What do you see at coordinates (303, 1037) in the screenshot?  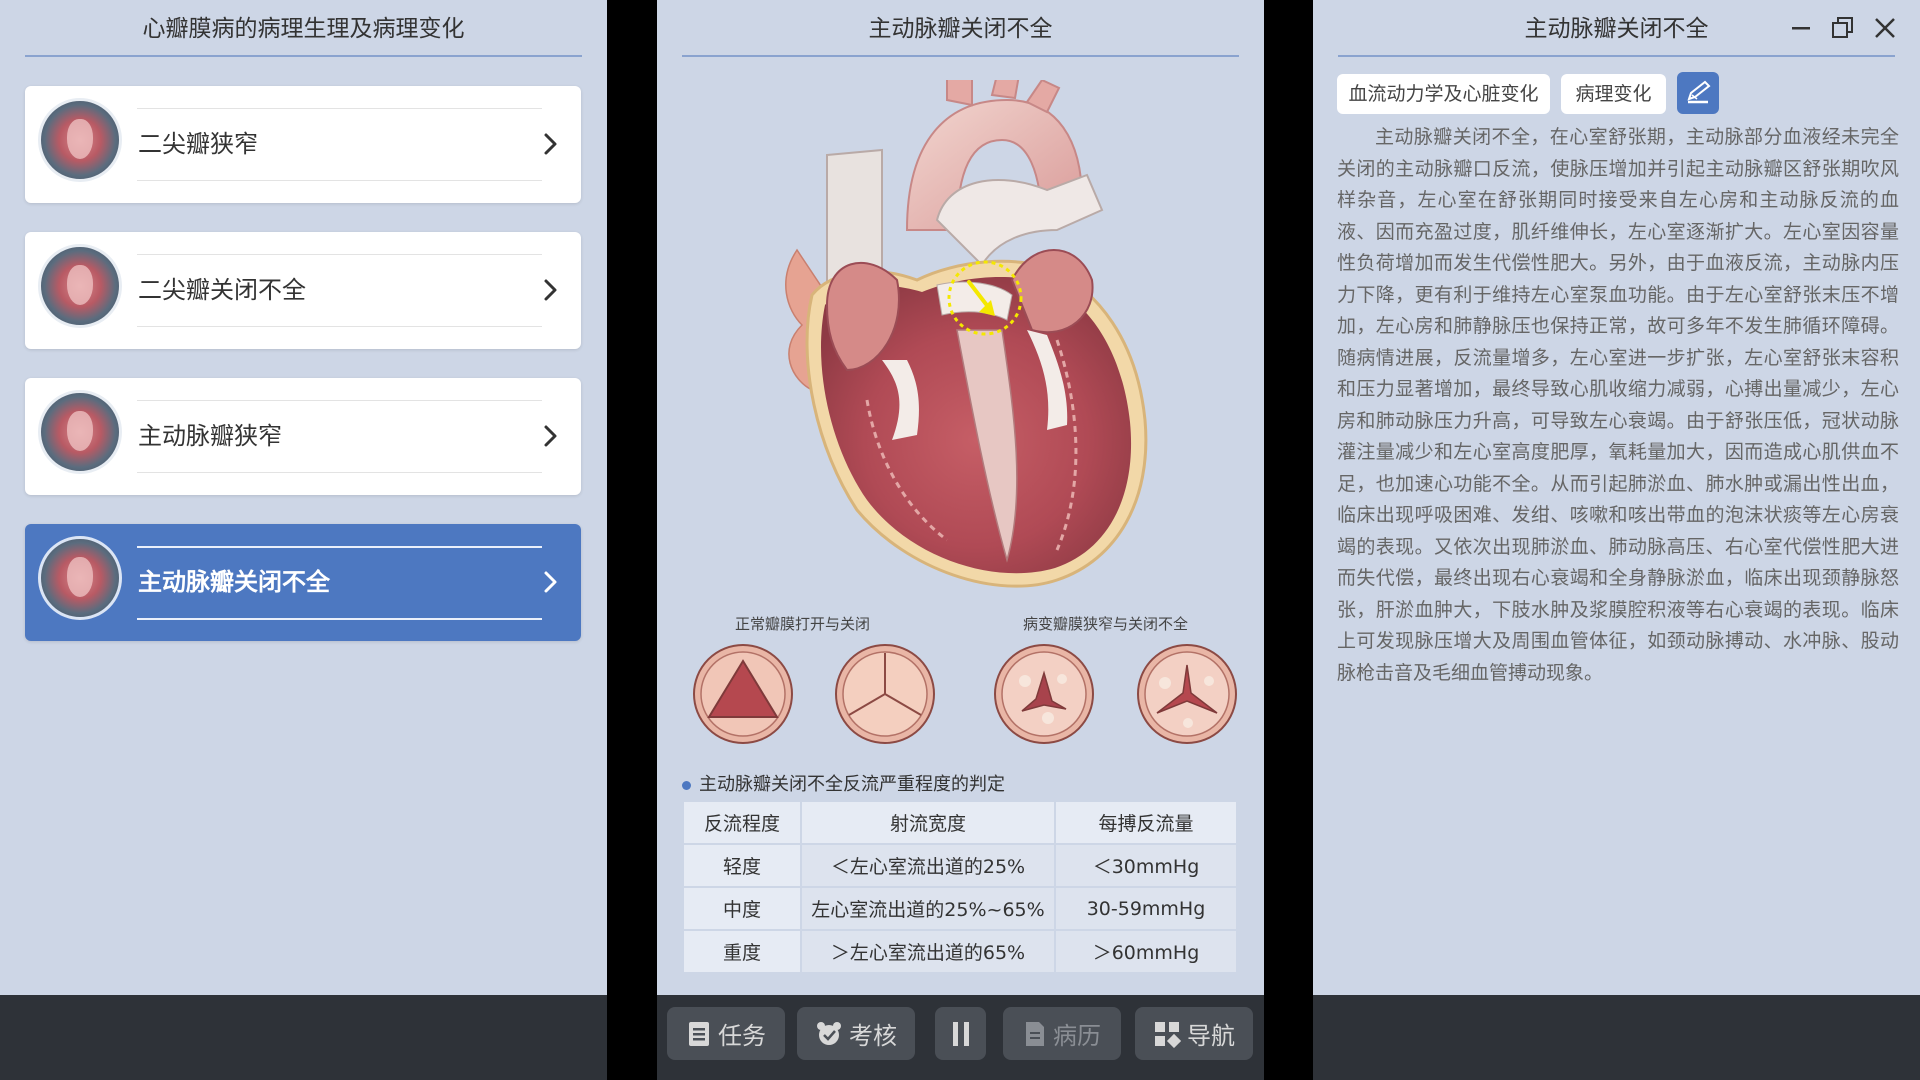 I see `left-bottom-bar` at bounding box center [303, 1037].